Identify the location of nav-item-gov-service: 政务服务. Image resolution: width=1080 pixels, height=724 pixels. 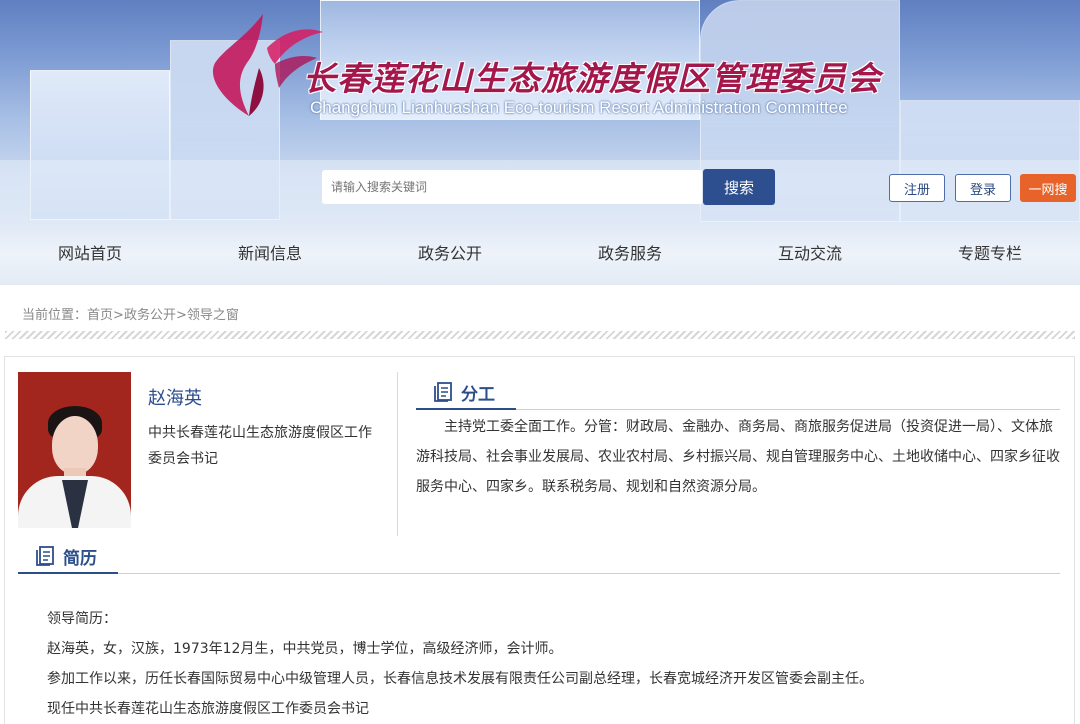
(630, 253).